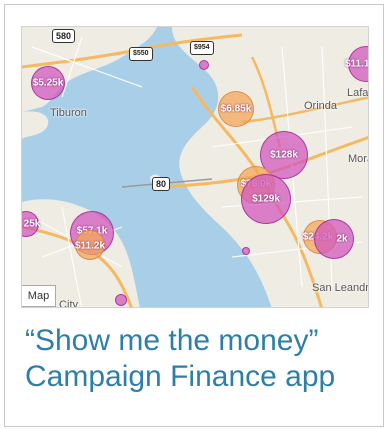  Describe the element at coordinates (356, 64) in the screenshot. I see `bubble-label: $11.1k` at that location.